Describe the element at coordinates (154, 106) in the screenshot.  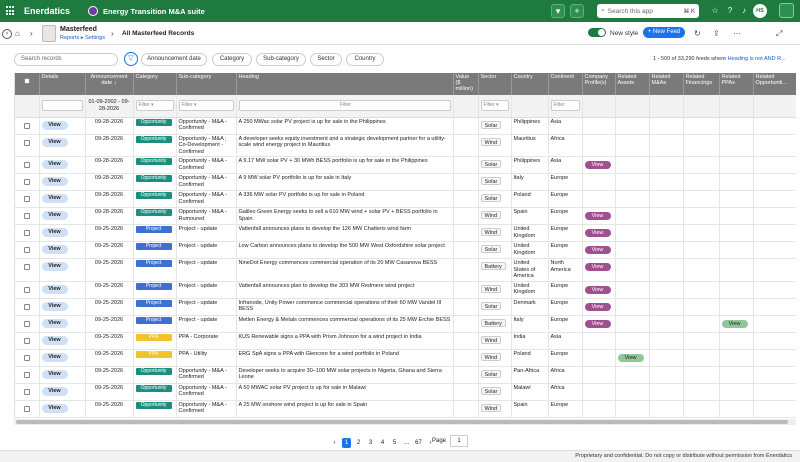
I see `category-filter: Filter ▾` at that location.